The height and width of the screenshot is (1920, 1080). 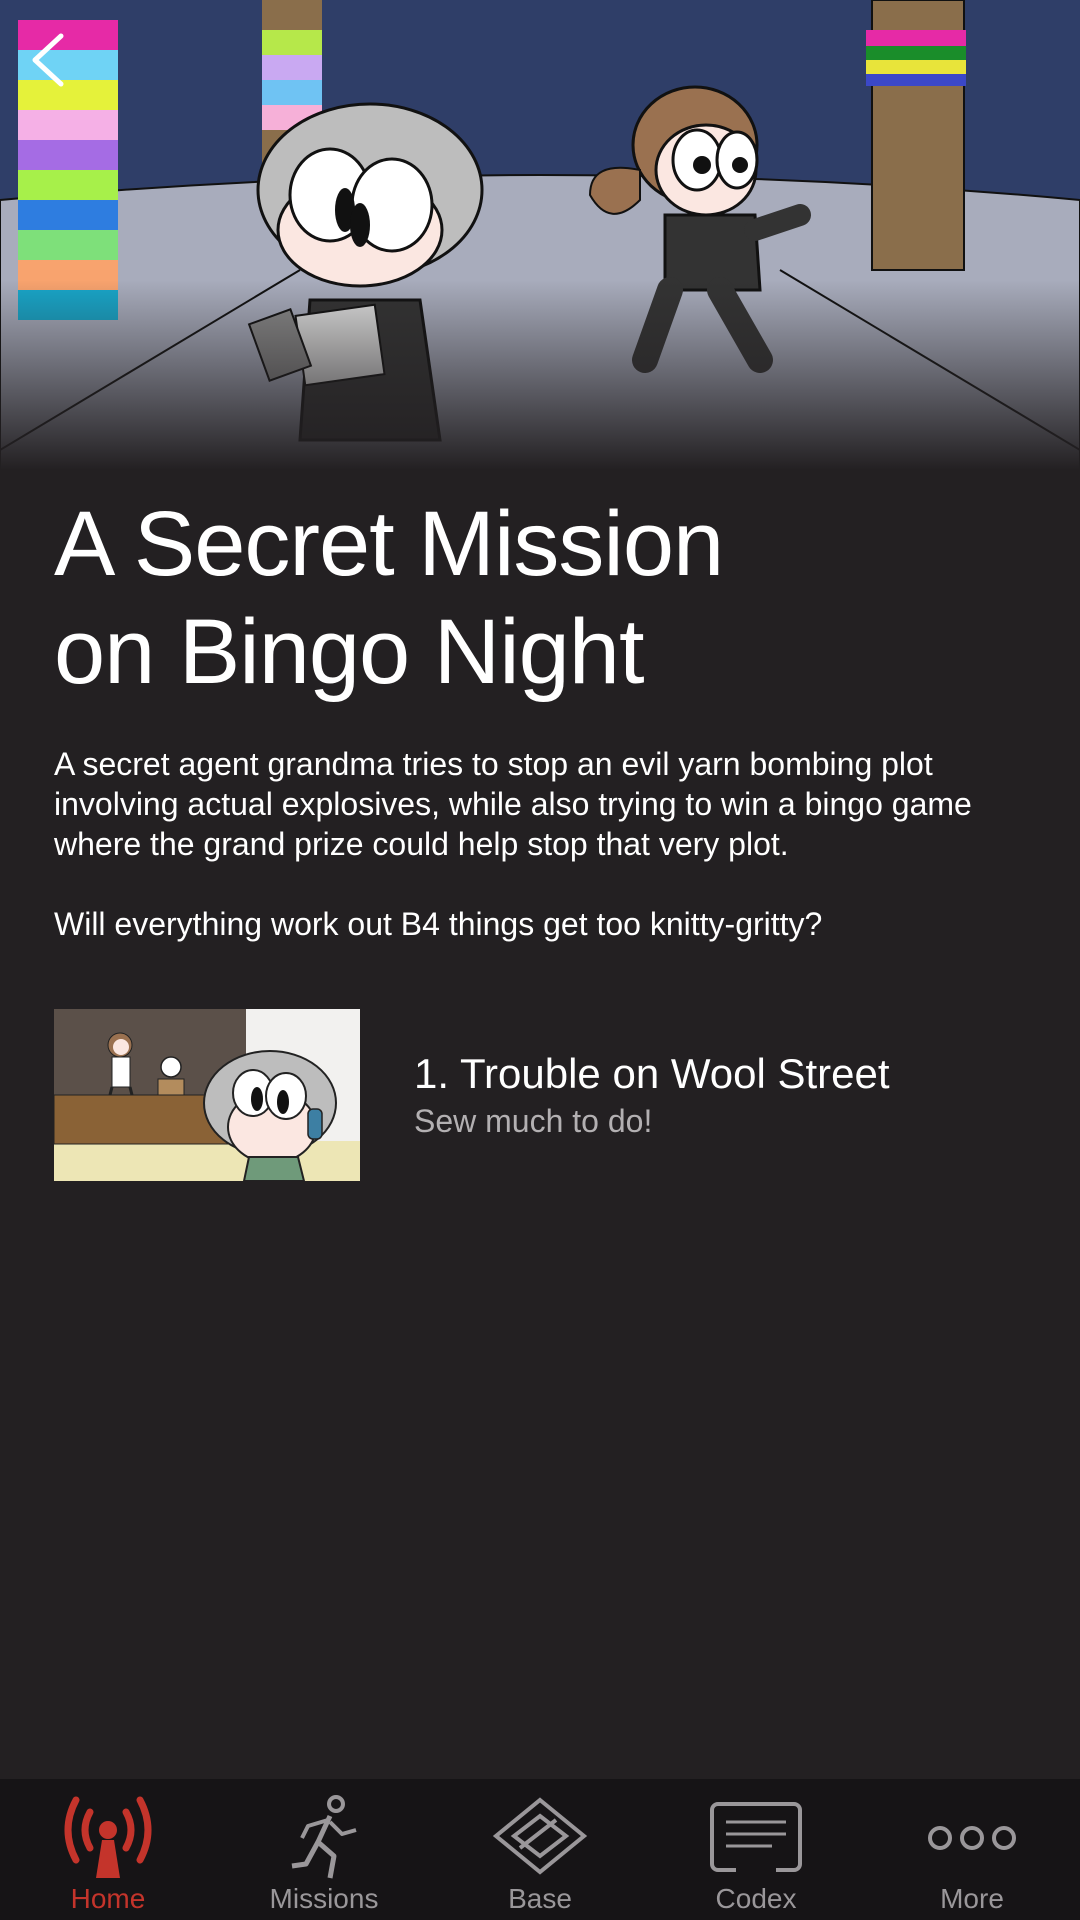 What do you see at coordinates (108, 1837) in the screenshot?
I see `radio-tower-icon` at bounding box center [108, 1837].